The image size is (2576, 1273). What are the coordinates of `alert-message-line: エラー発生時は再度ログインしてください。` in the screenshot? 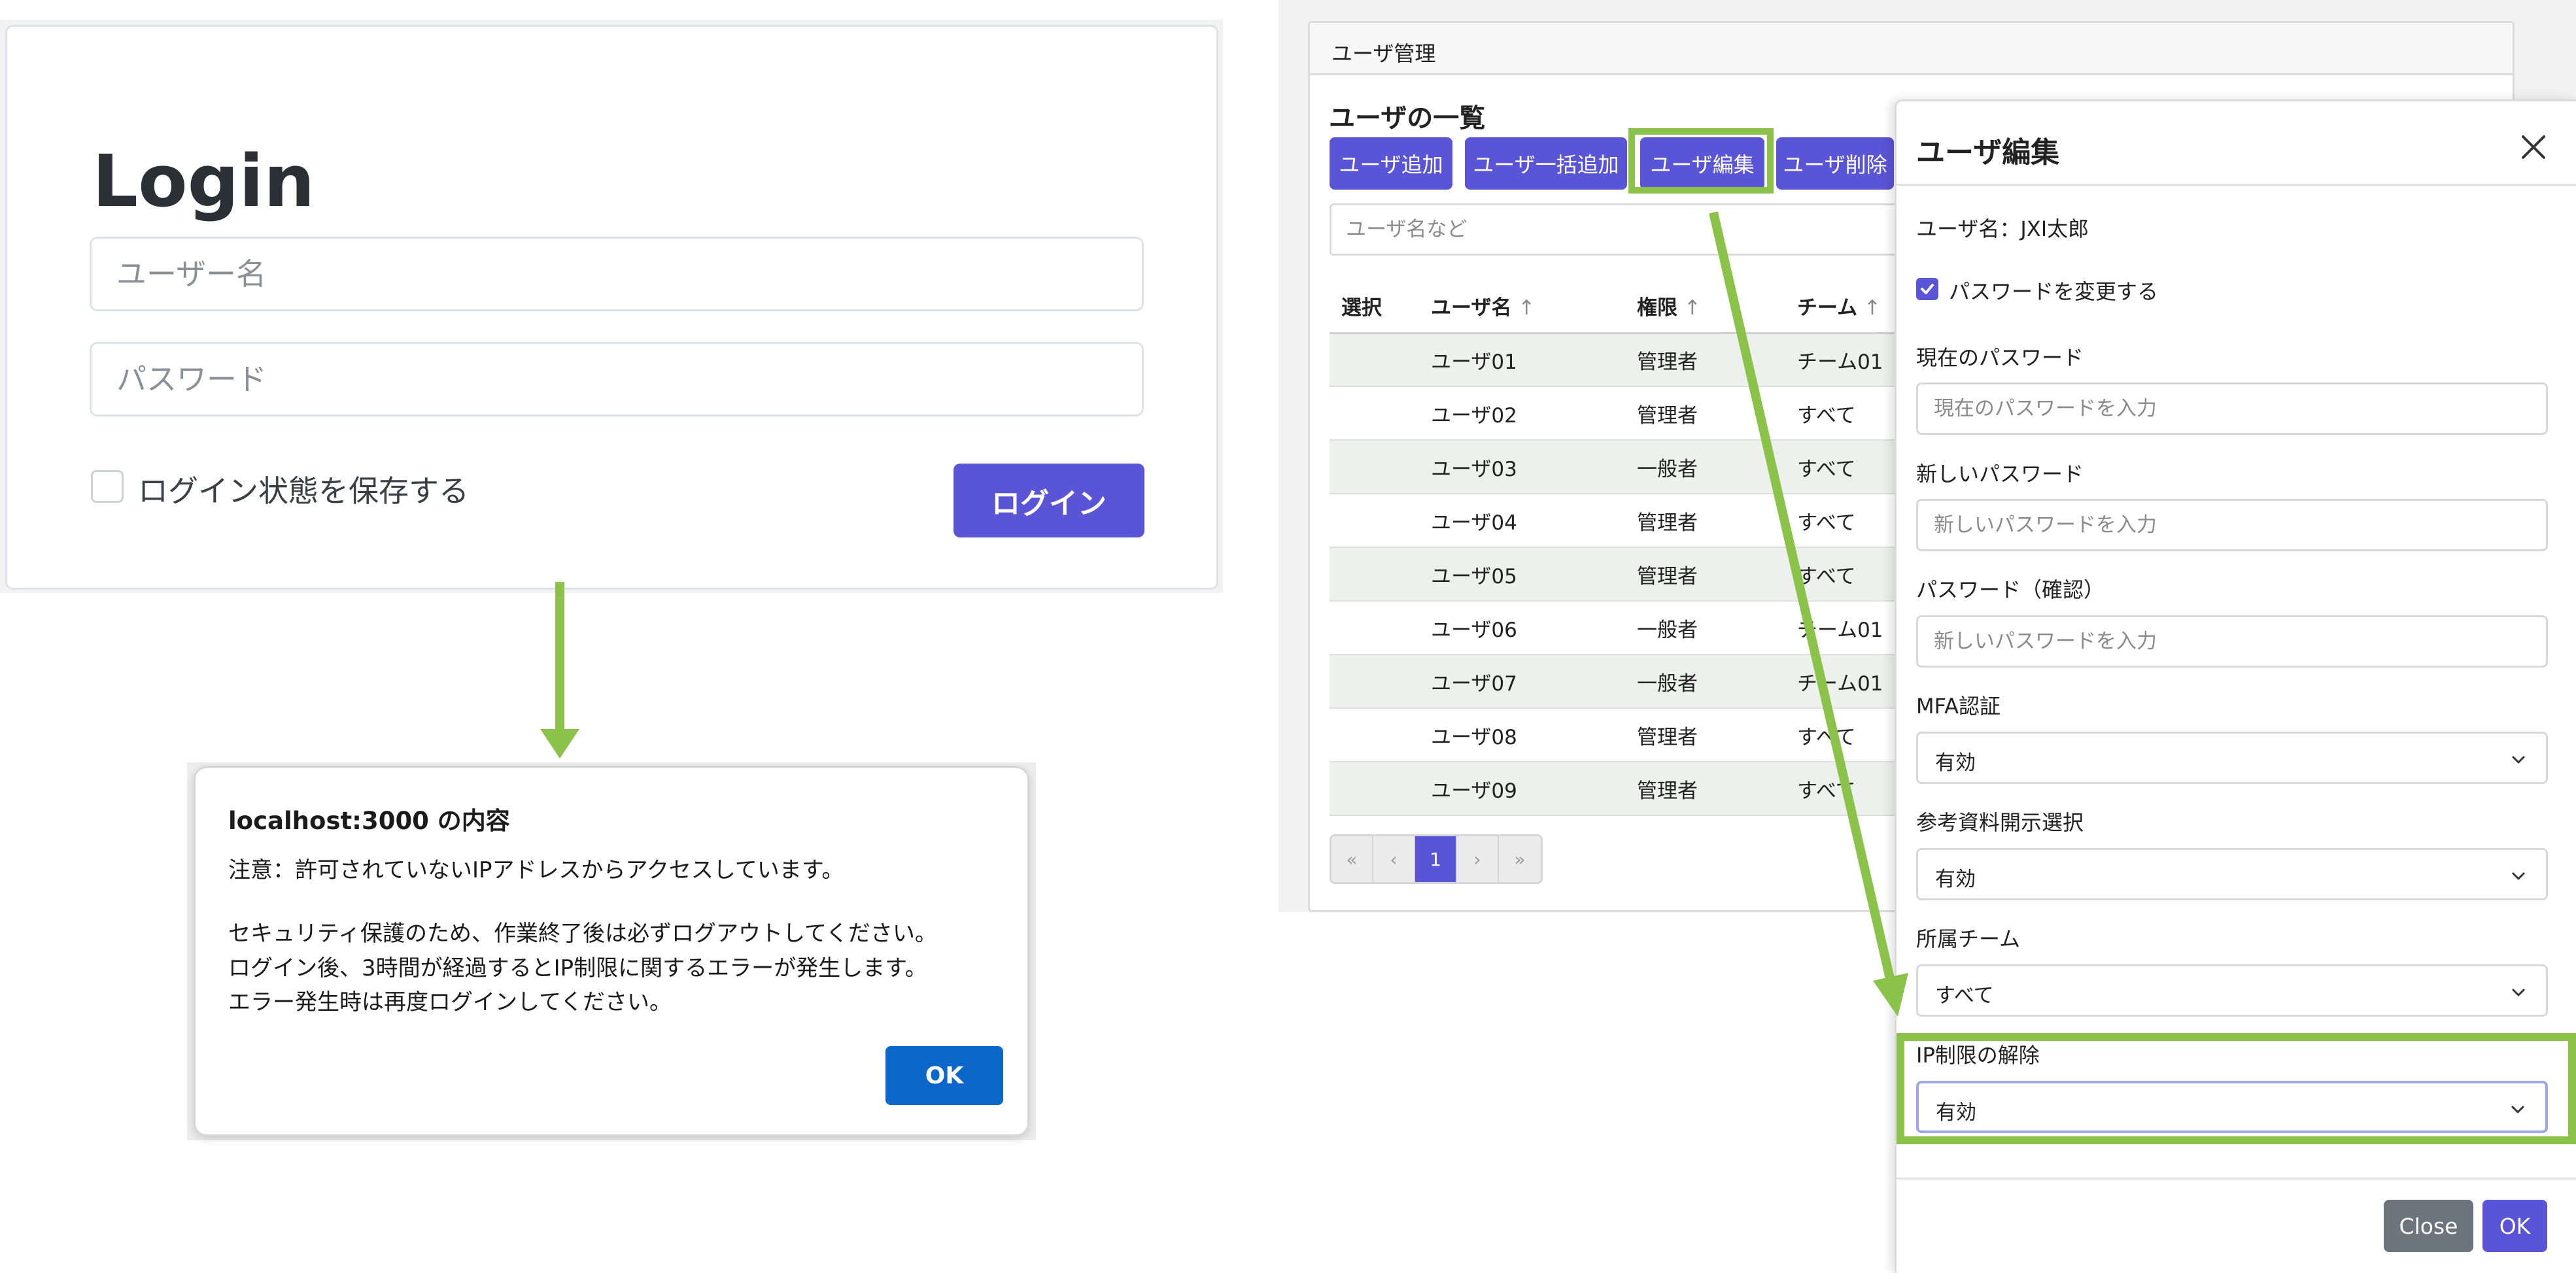 It's located at (450, 1002).